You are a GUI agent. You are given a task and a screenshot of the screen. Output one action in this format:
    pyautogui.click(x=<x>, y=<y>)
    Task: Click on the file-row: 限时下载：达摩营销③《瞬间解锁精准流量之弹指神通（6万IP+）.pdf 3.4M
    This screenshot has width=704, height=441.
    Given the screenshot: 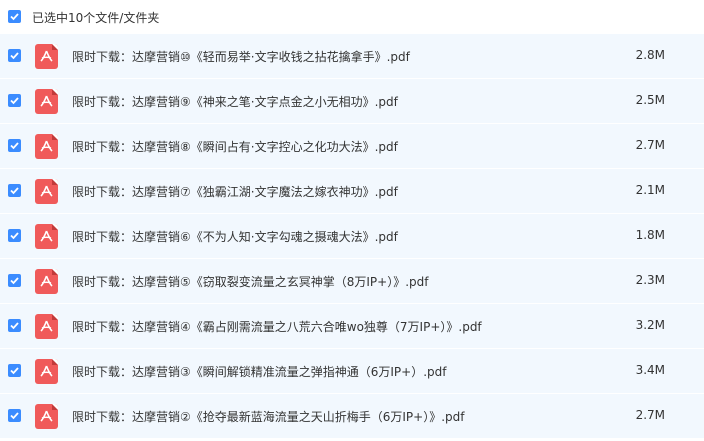 What is the action you would take?
    pyautogui.click(x=352, y=371)
    